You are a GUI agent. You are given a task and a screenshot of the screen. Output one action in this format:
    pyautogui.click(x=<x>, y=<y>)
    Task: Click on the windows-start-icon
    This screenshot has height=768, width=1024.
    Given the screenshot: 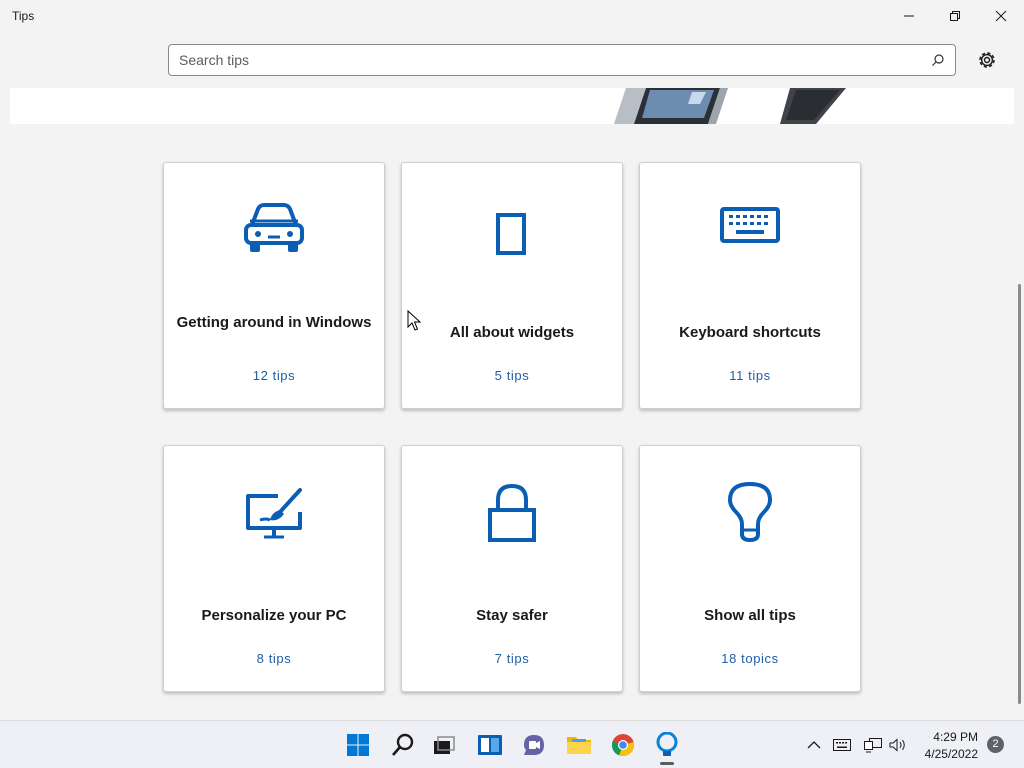 What is the action you would take?
    pyautogui.click(x=358, y=745)
    